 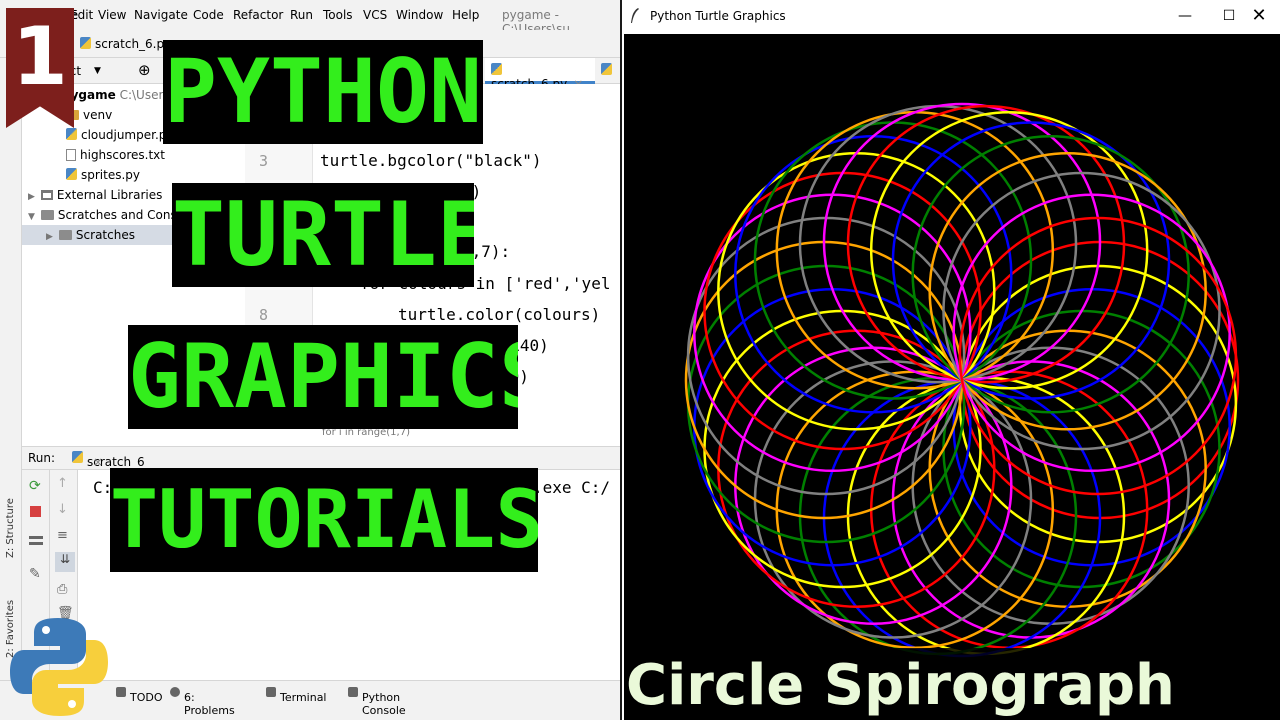 What do you see at coordinates (718, 16) in the screenshot?
I see `window-title: Python Turtle Graphics` at bounding box center [718, 16].